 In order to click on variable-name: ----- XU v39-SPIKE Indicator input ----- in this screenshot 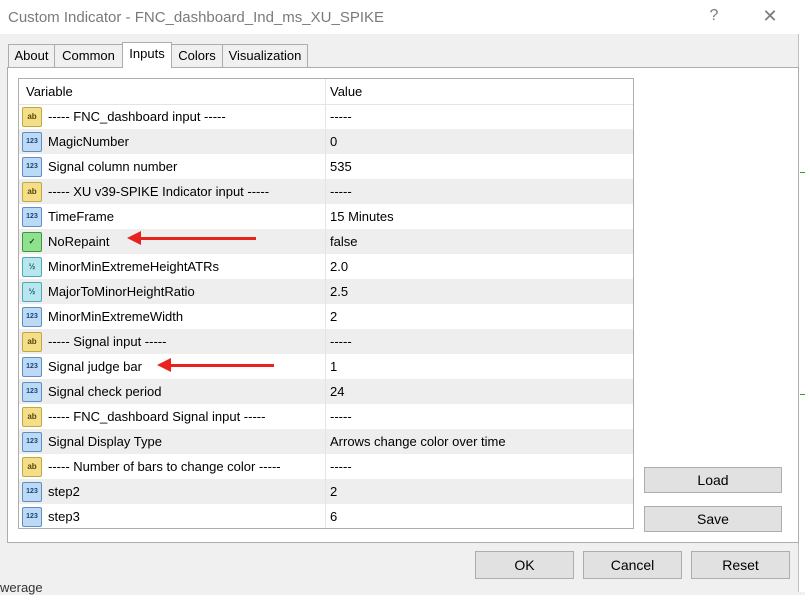, I will do `click(159, 191)`.